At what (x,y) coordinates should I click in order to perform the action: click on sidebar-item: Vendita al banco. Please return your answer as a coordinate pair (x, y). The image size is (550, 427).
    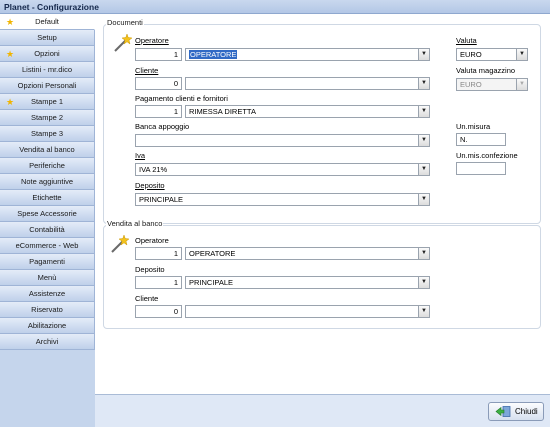
    Looking at the image, I should click on (47, 150).